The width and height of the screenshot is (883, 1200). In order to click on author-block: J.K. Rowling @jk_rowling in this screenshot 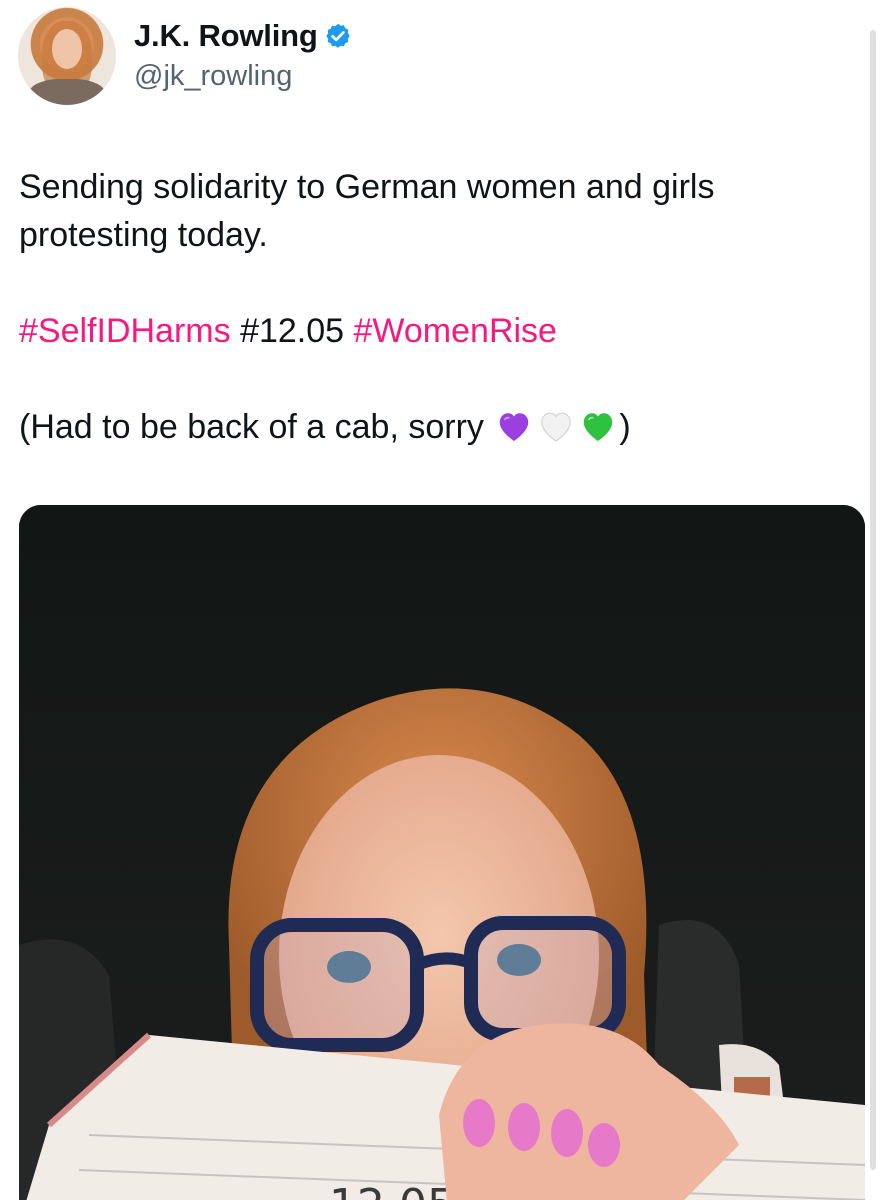, I will do `click(243, 54)`.